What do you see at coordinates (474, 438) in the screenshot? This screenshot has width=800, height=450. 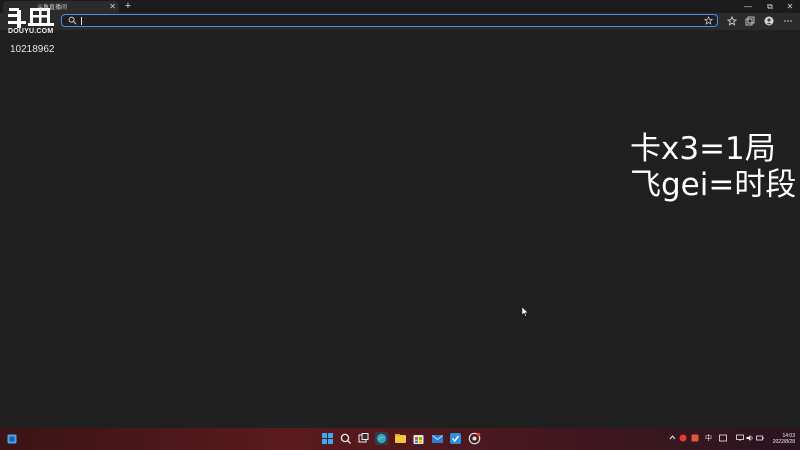 I see `chrome-icon` at bounding box center [474, 438].